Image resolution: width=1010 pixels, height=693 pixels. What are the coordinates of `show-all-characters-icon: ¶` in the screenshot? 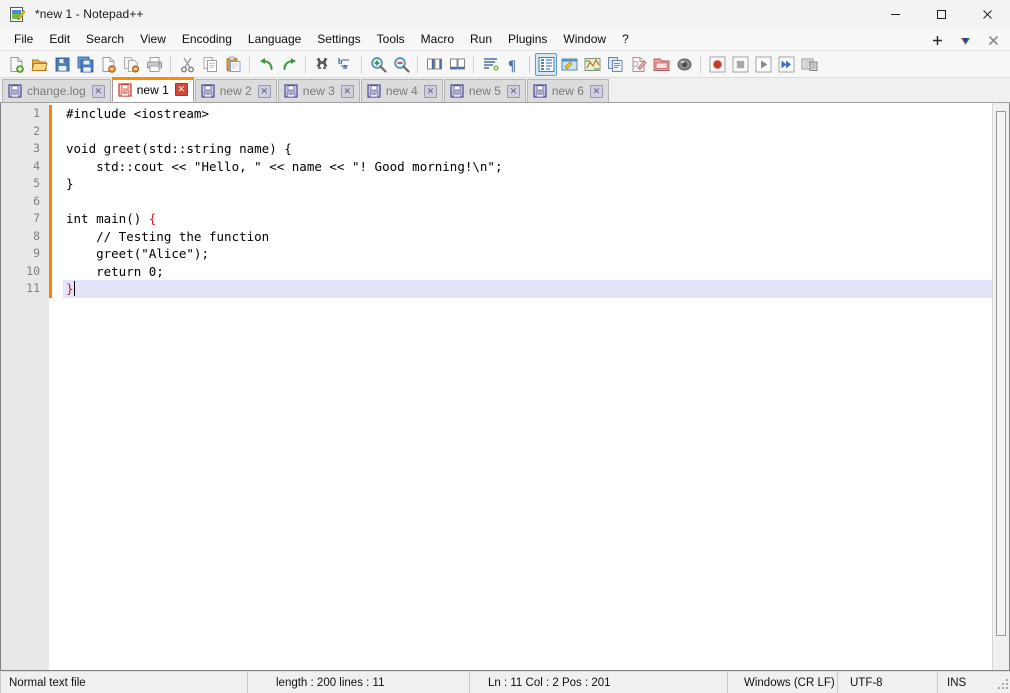 It's located at (513, 64).